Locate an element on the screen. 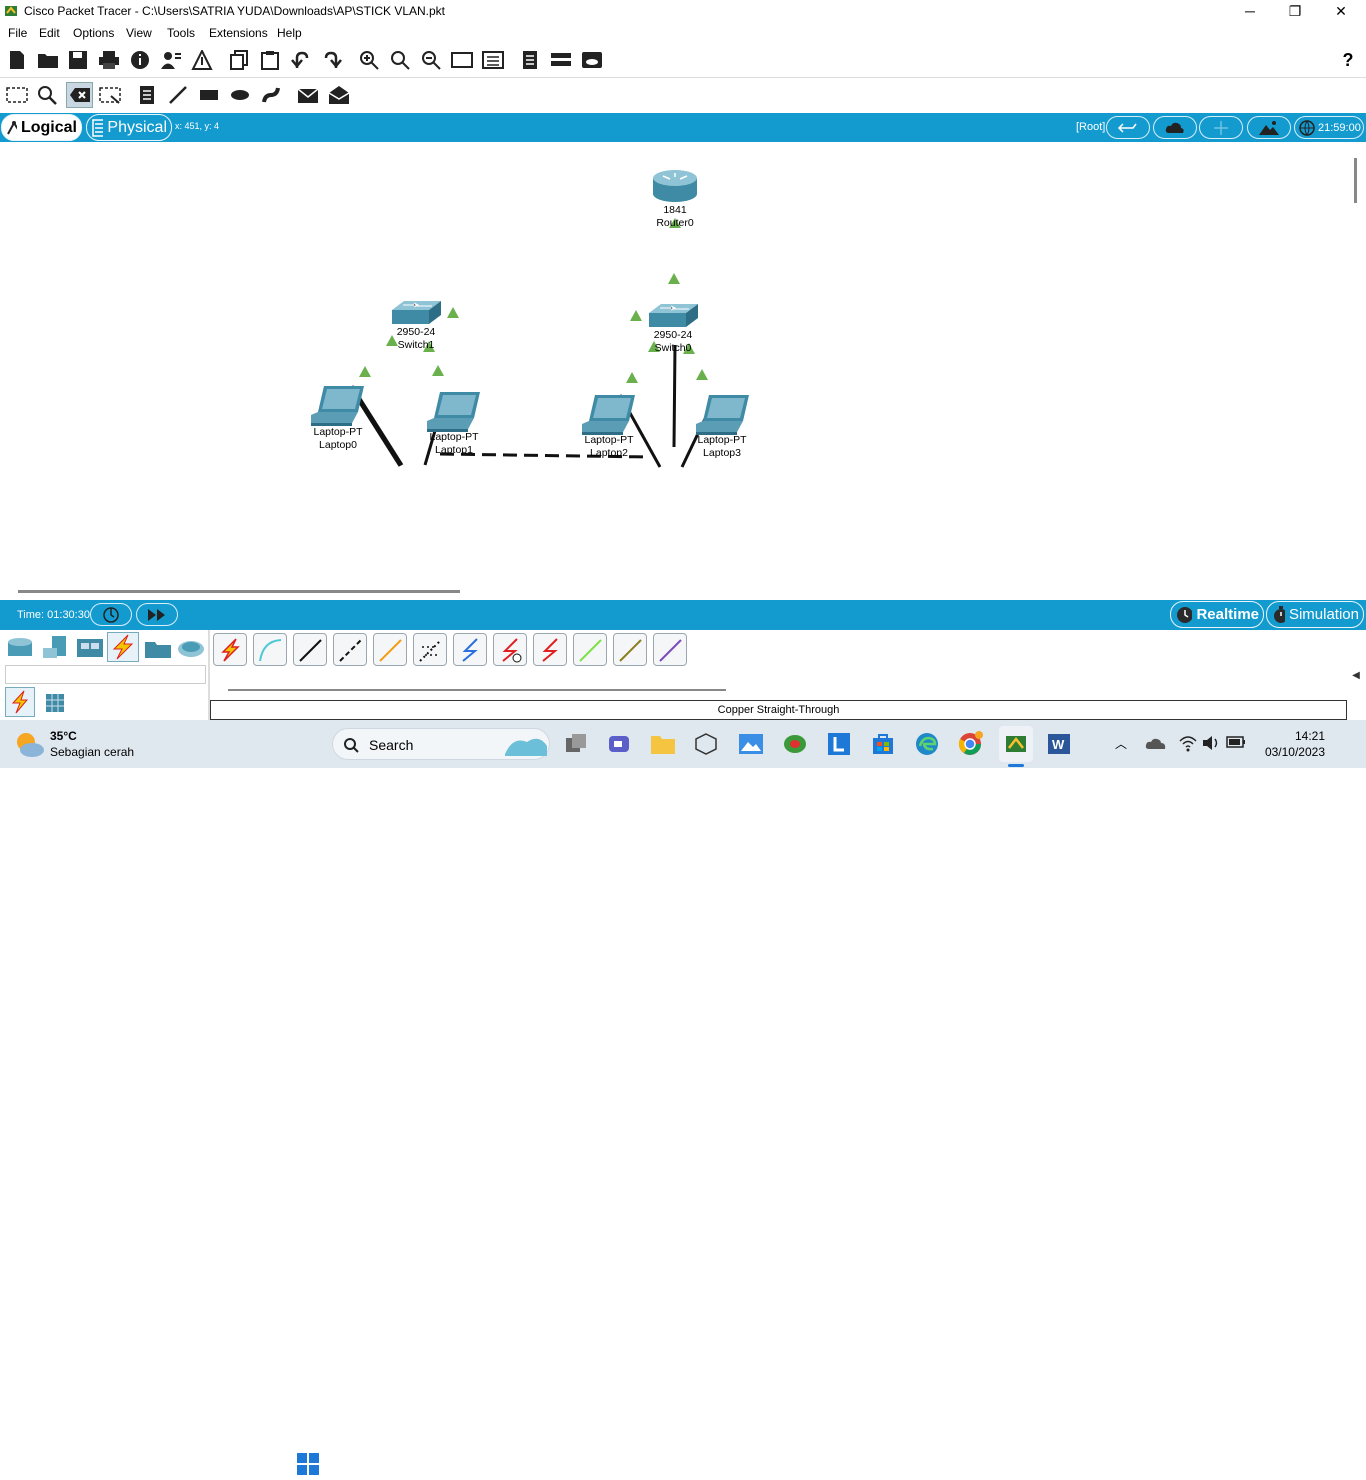  logical-tab: Logical is located at coordinates (41, 127).